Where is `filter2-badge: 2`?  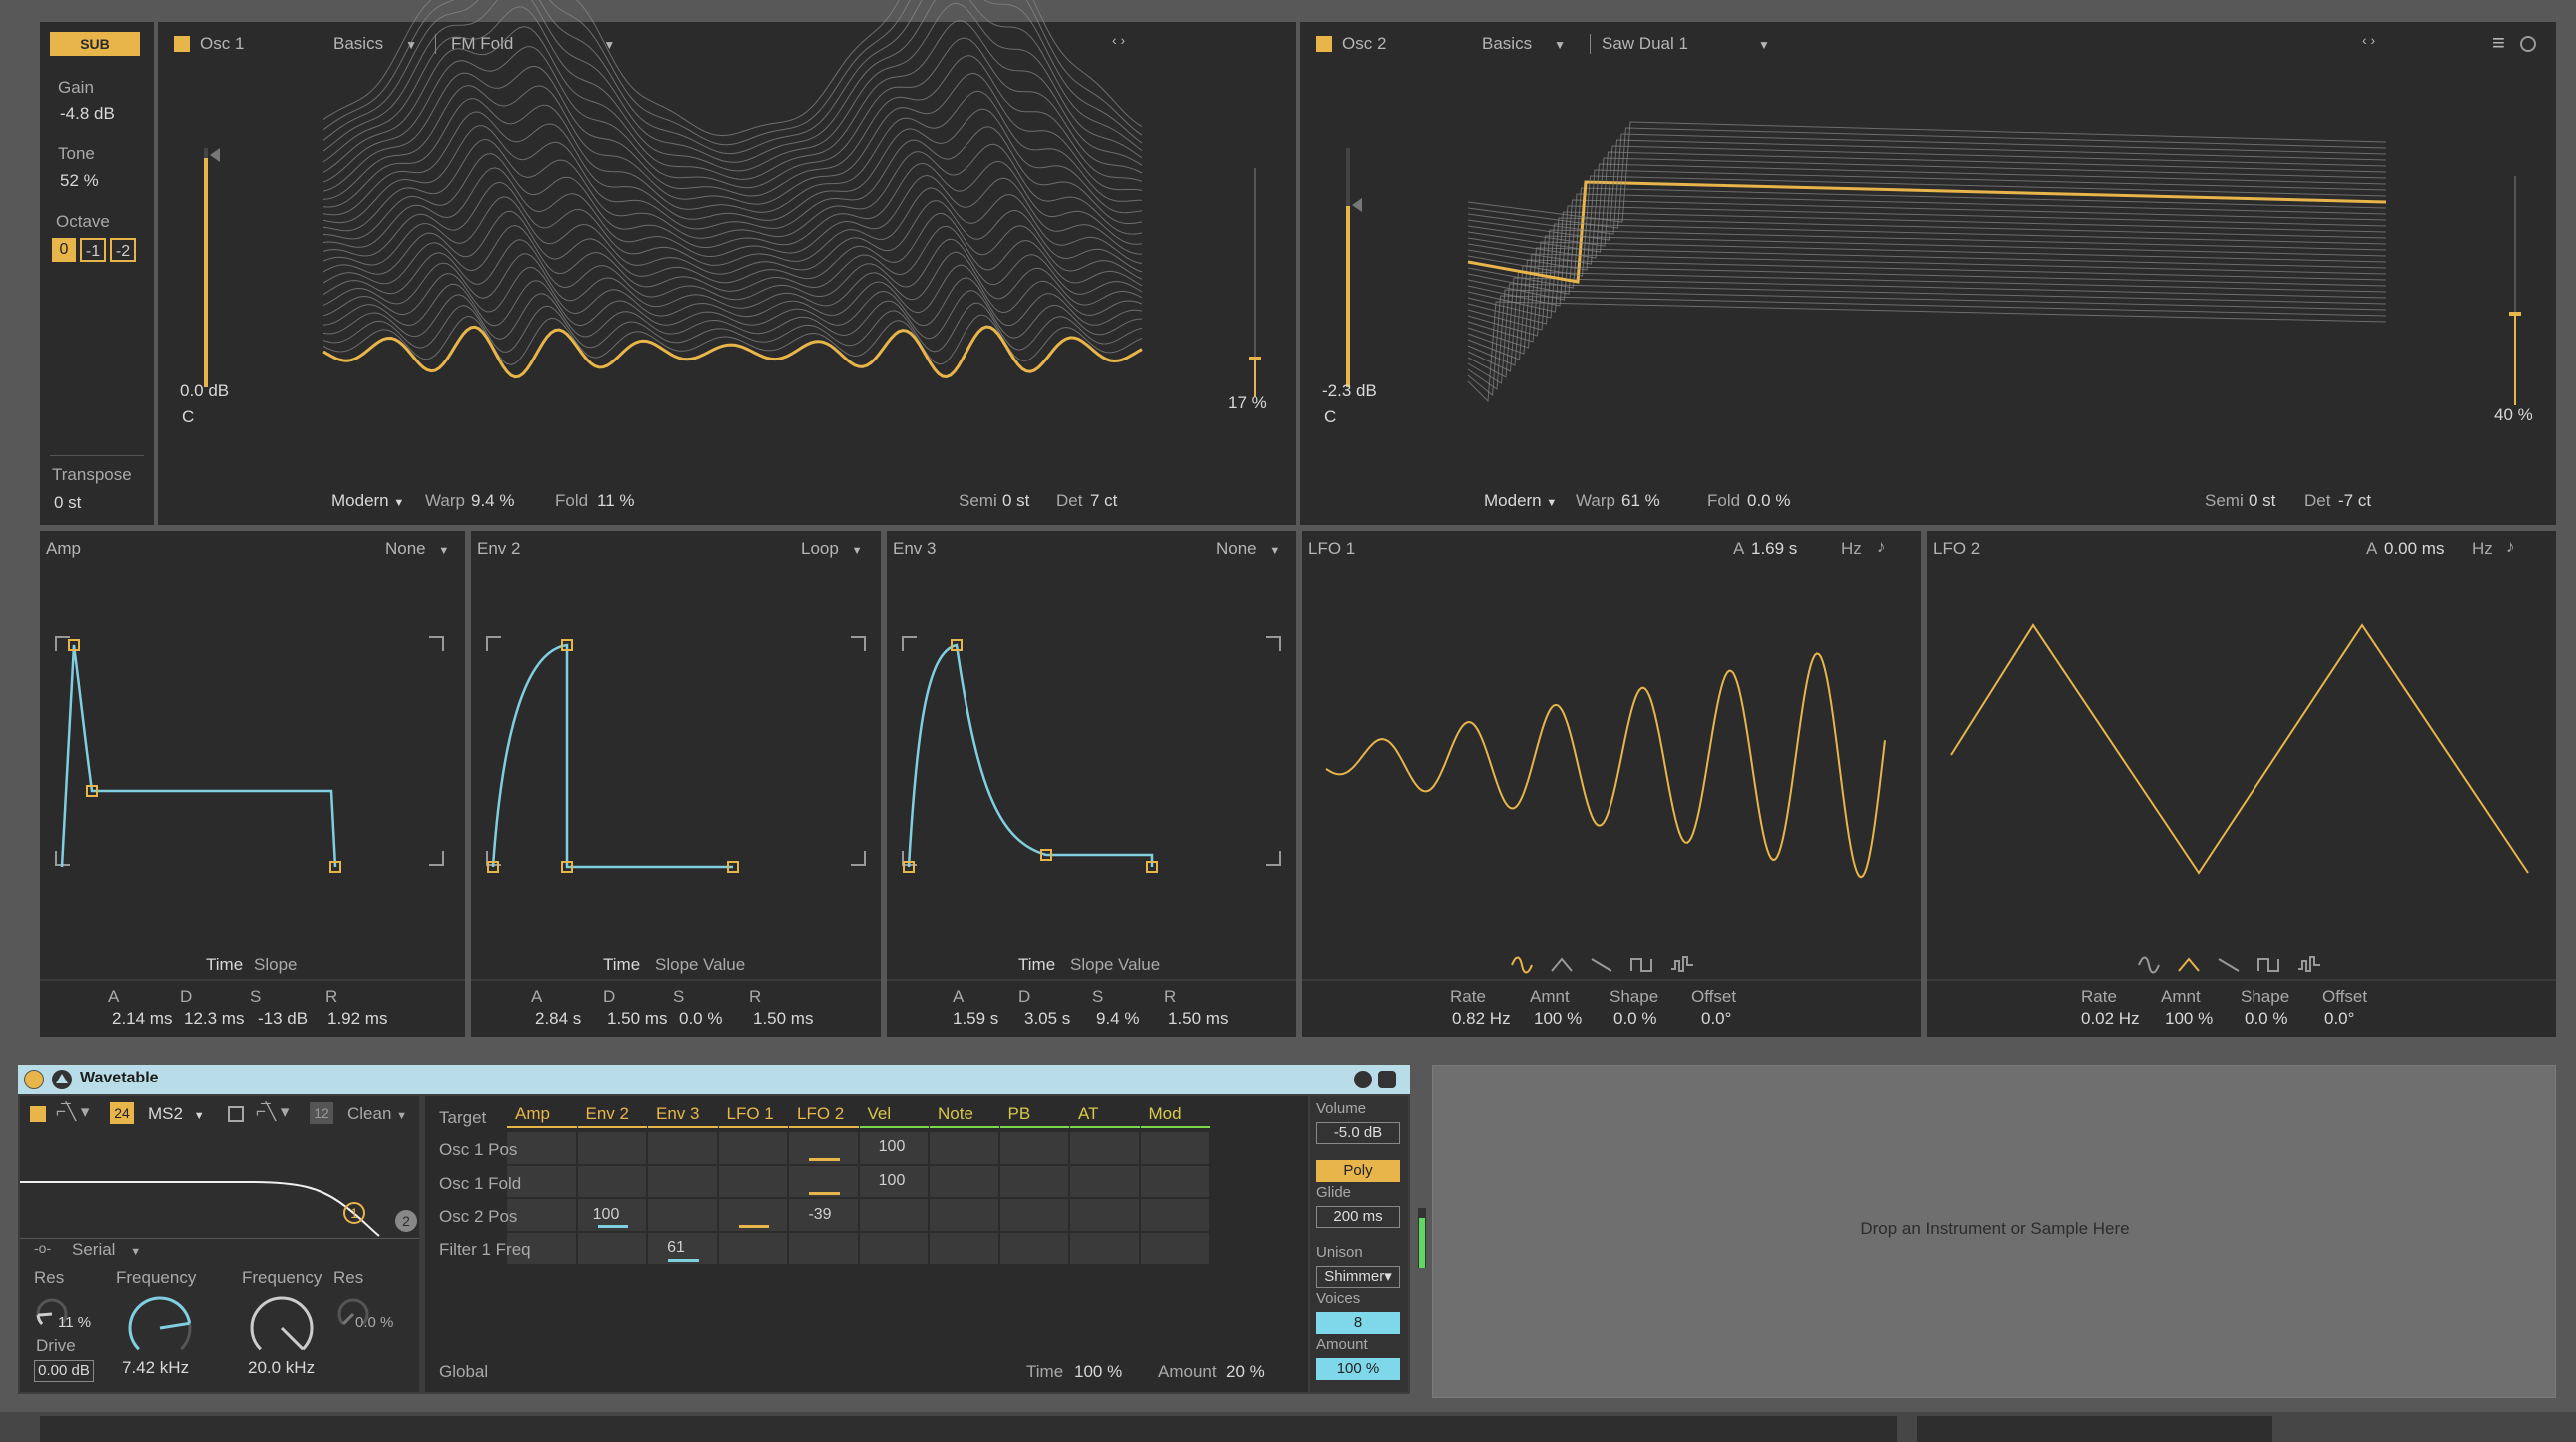 filter2-badge: 2 is located at coordinates (406, 1221).